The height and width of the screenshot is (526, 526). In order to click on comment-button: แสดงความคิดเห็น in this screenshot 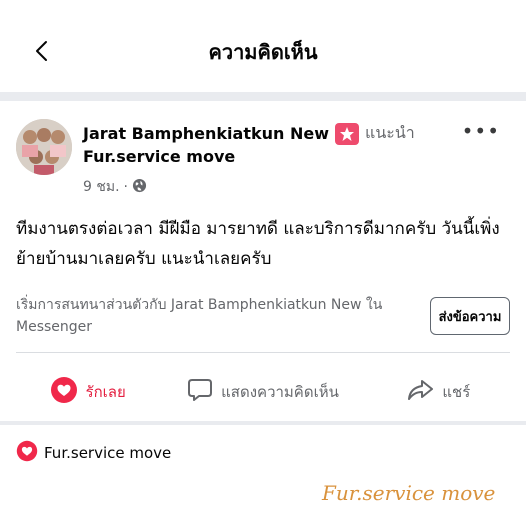, I will do `click(262, 392)`.